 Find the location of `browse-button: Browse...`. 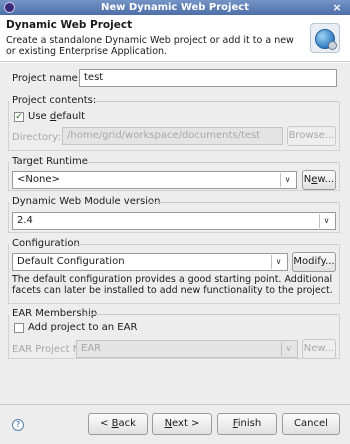

browse-button: Browse... is located at coordinates (311, 136).